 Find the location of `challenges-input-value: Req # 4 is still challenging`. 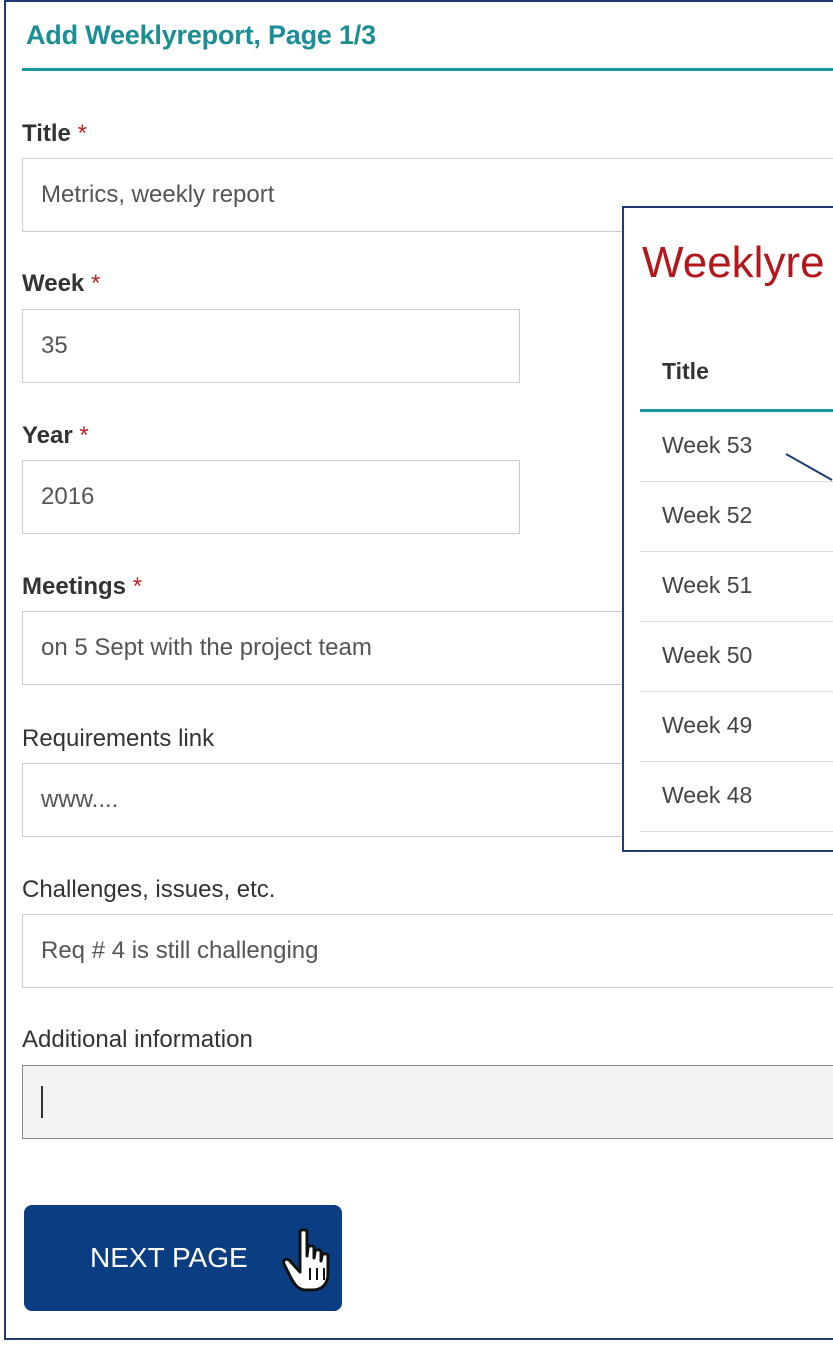

challenges-input-value: Req # 4 is still challenging is located at coordinates (180, 950).